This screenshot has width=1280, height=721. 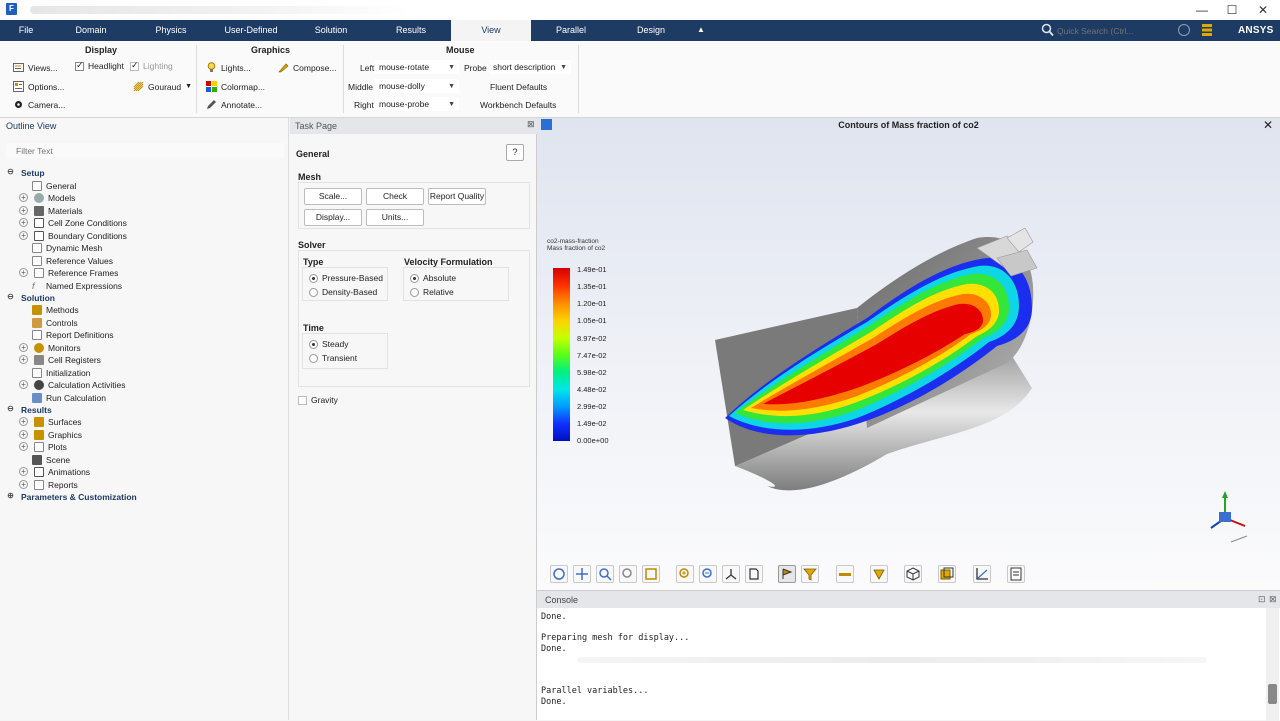 What do you see at coordinates (518, 105) in the screenshot?
I see `workbench-defaults-button: Workbench Defaults` at bounding box center [518, 105].